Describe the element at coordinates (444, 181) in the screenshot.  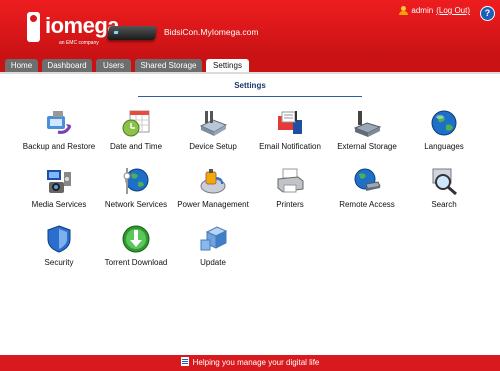
I see `search-icon` at that location.